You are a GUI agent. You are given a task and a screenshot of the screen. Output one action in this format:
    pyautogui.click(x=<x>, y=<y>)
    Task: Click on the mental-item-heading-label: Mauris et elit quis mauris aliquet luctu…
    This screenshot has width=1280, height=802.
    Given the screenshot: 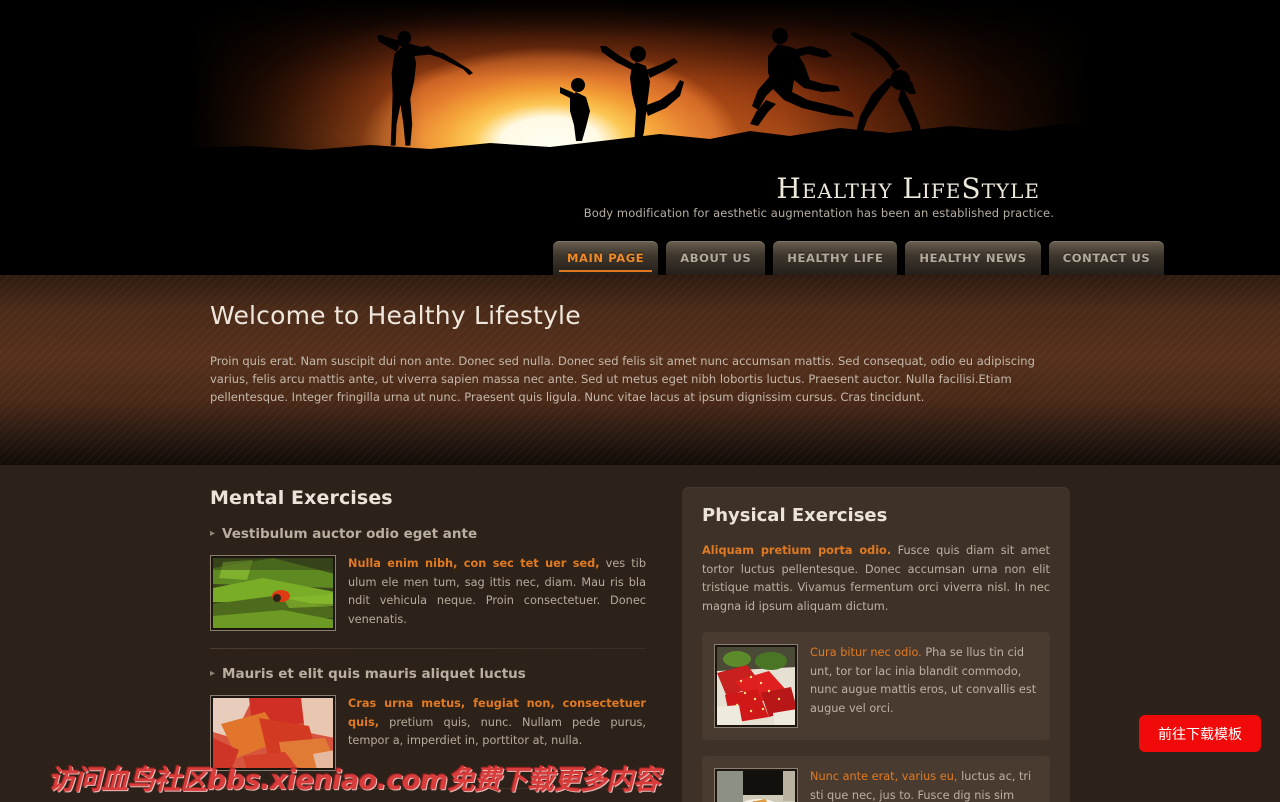 What is the action you would take?
    pyautogui.click(x=374, y=674)
    